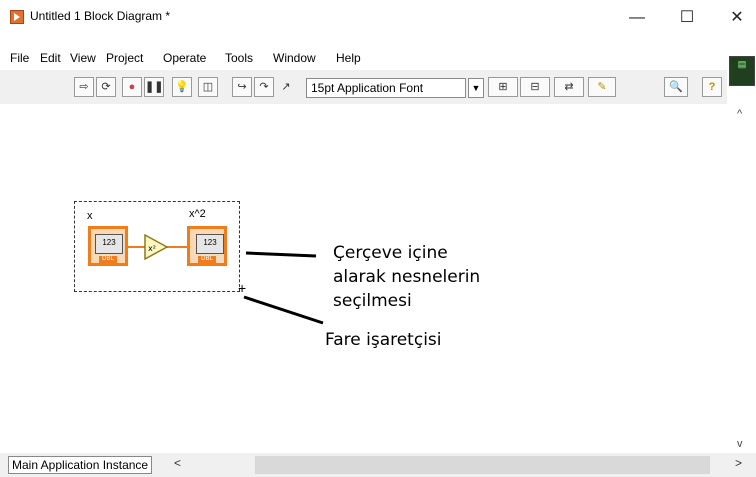  I want to click on selection-annotation-line, so click(281, 254).